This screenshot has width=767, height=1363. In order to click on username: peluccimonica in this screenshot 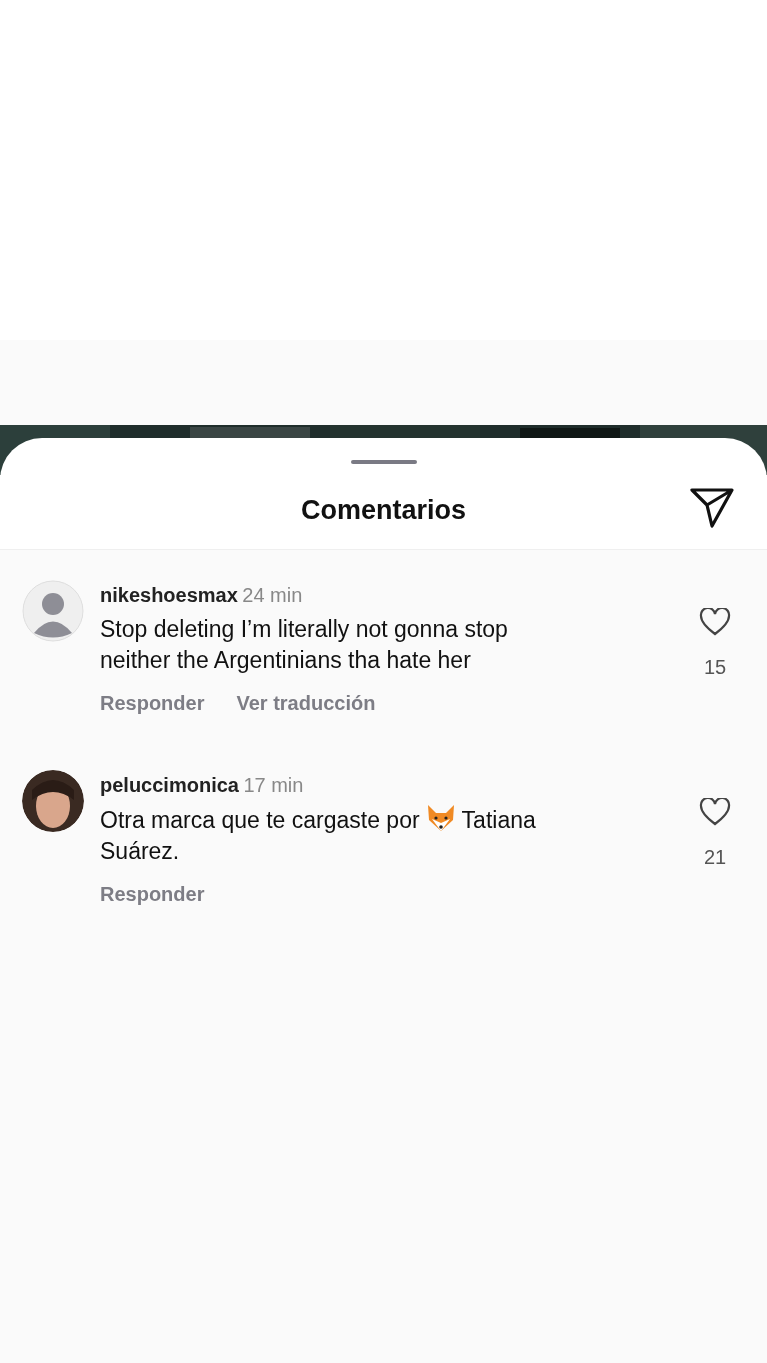, I will do `click(169, 785)`.